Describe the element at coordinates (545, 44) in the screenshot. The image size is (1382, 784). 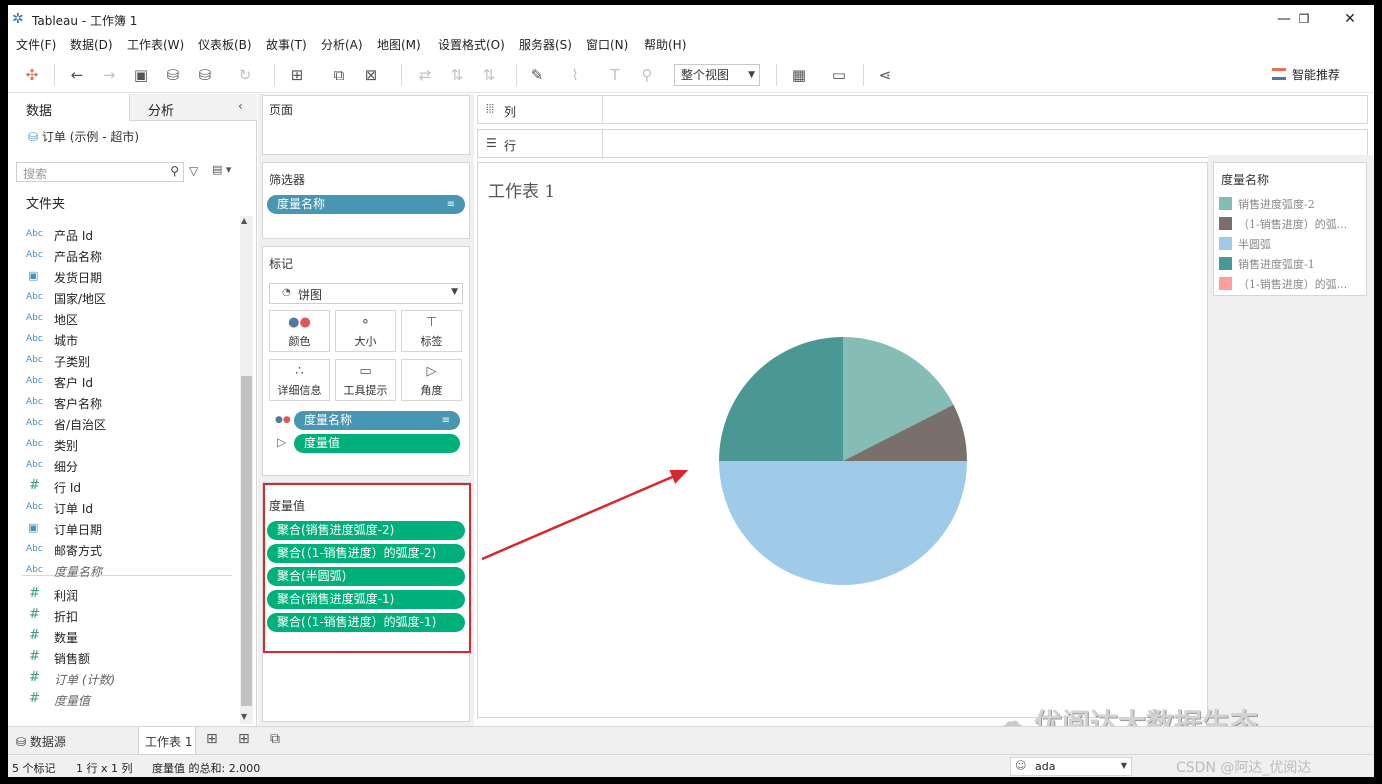
I see `menu-server: 服务器(S)` at that location.